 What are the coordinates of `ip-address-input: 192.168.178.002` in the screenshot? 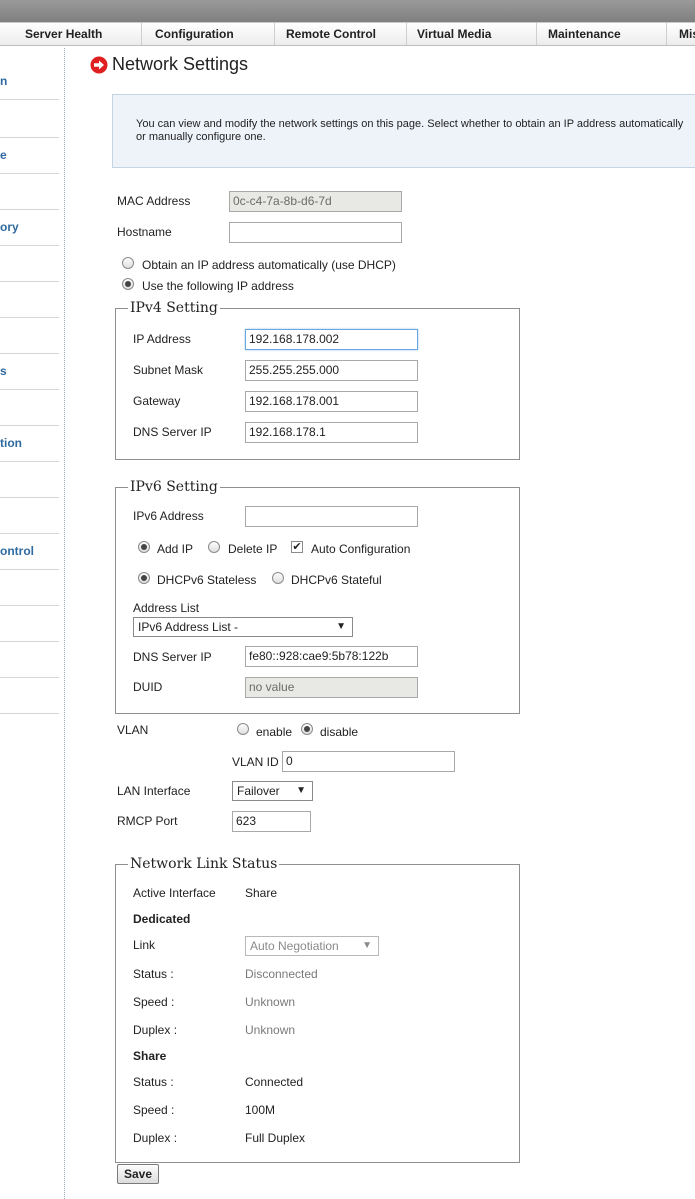 It's located at (331, 339).